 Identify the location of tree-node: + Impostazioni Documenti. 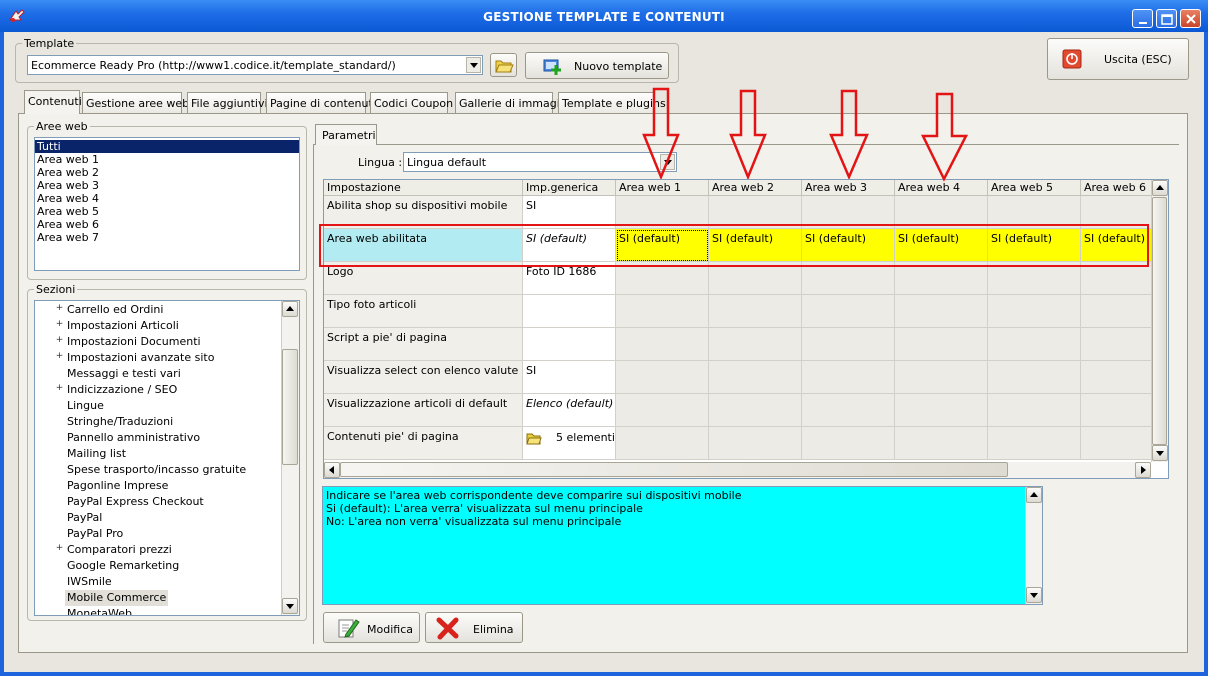
(158, 342).